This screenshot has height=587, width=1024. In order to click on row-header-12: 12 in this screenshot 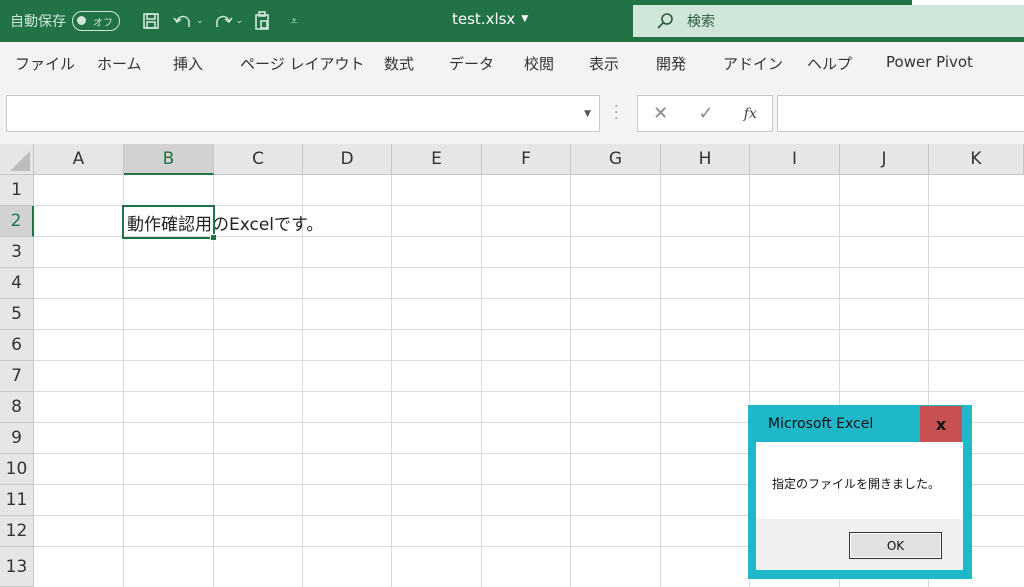, I will do `click(17, 531)`.